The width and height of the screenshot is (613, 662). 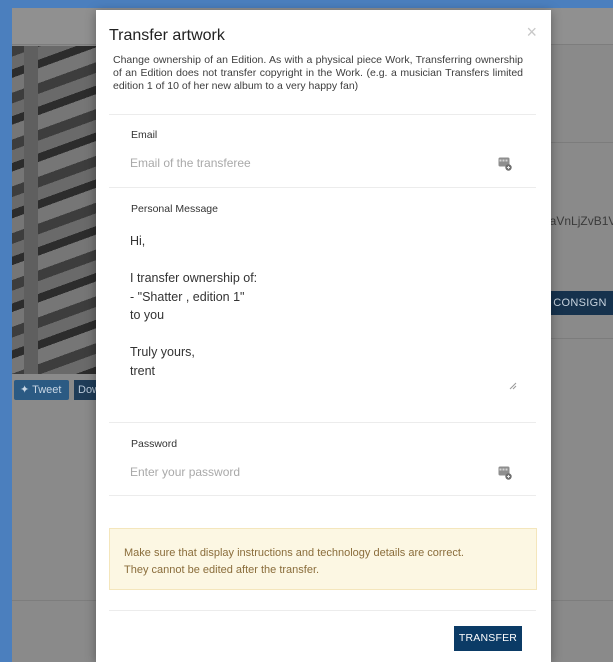 I want to click on resize-handle-icon, so click(x=513, y=386).